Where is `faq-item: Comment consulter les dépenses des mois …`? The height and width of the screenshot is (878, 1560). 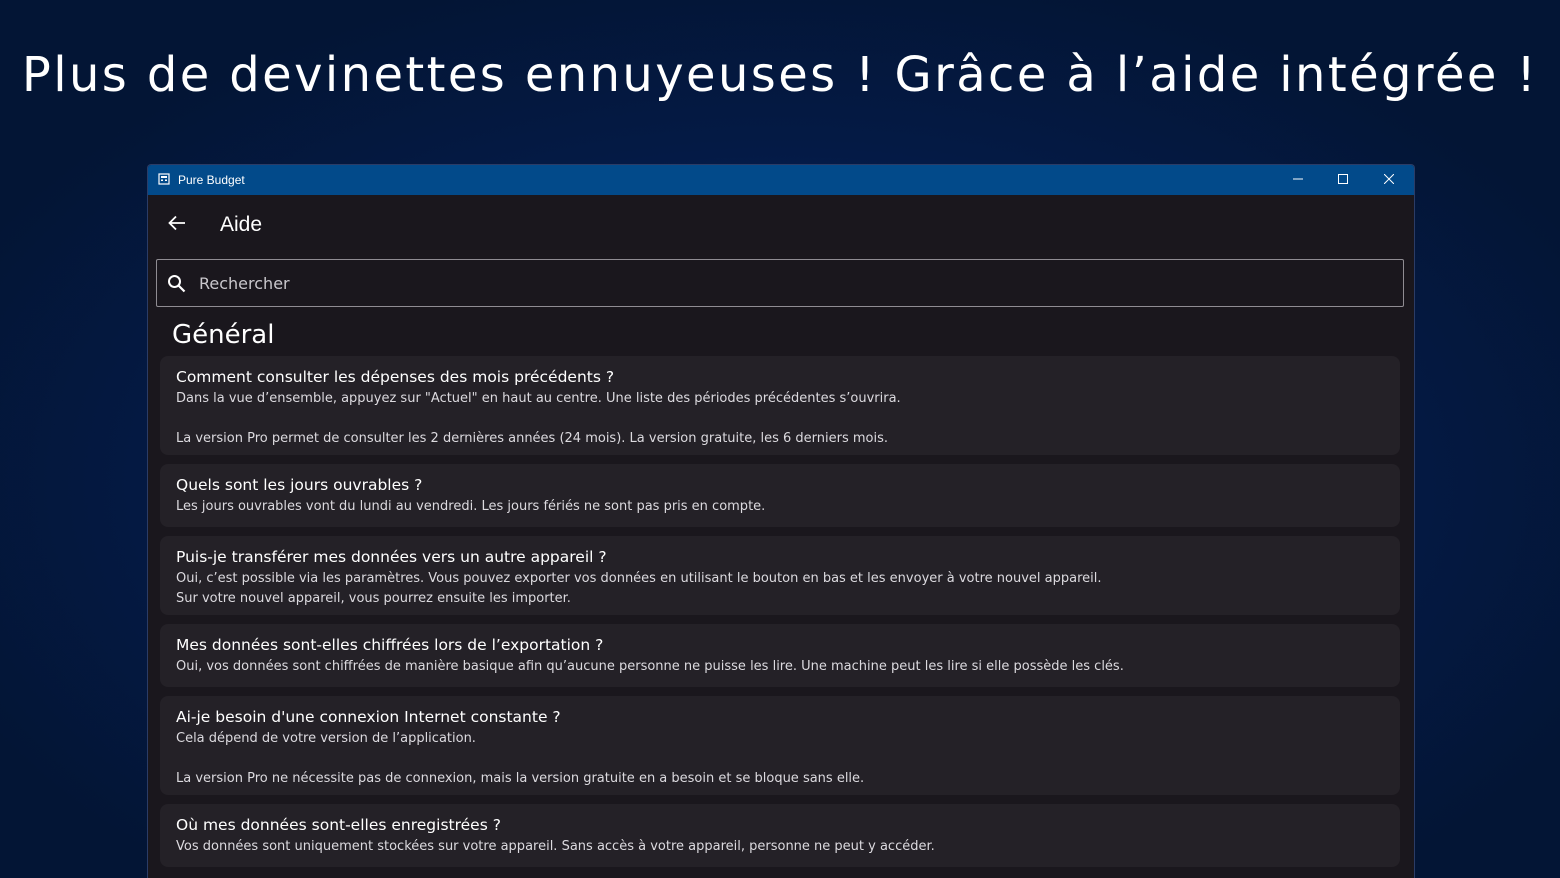
faq-item: Comment consulter les dépenses des mois … is located at coordinates (780, 405).